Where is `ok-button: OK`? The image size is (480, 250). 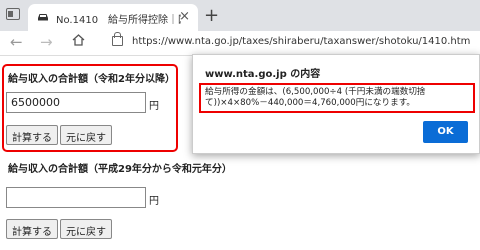
ok-button: OK is located at coordinates (445, 132).